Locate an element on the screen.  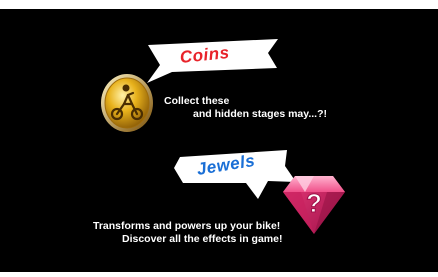
pink-jewel-question-icon: ? is located at coordinates (314, 205).